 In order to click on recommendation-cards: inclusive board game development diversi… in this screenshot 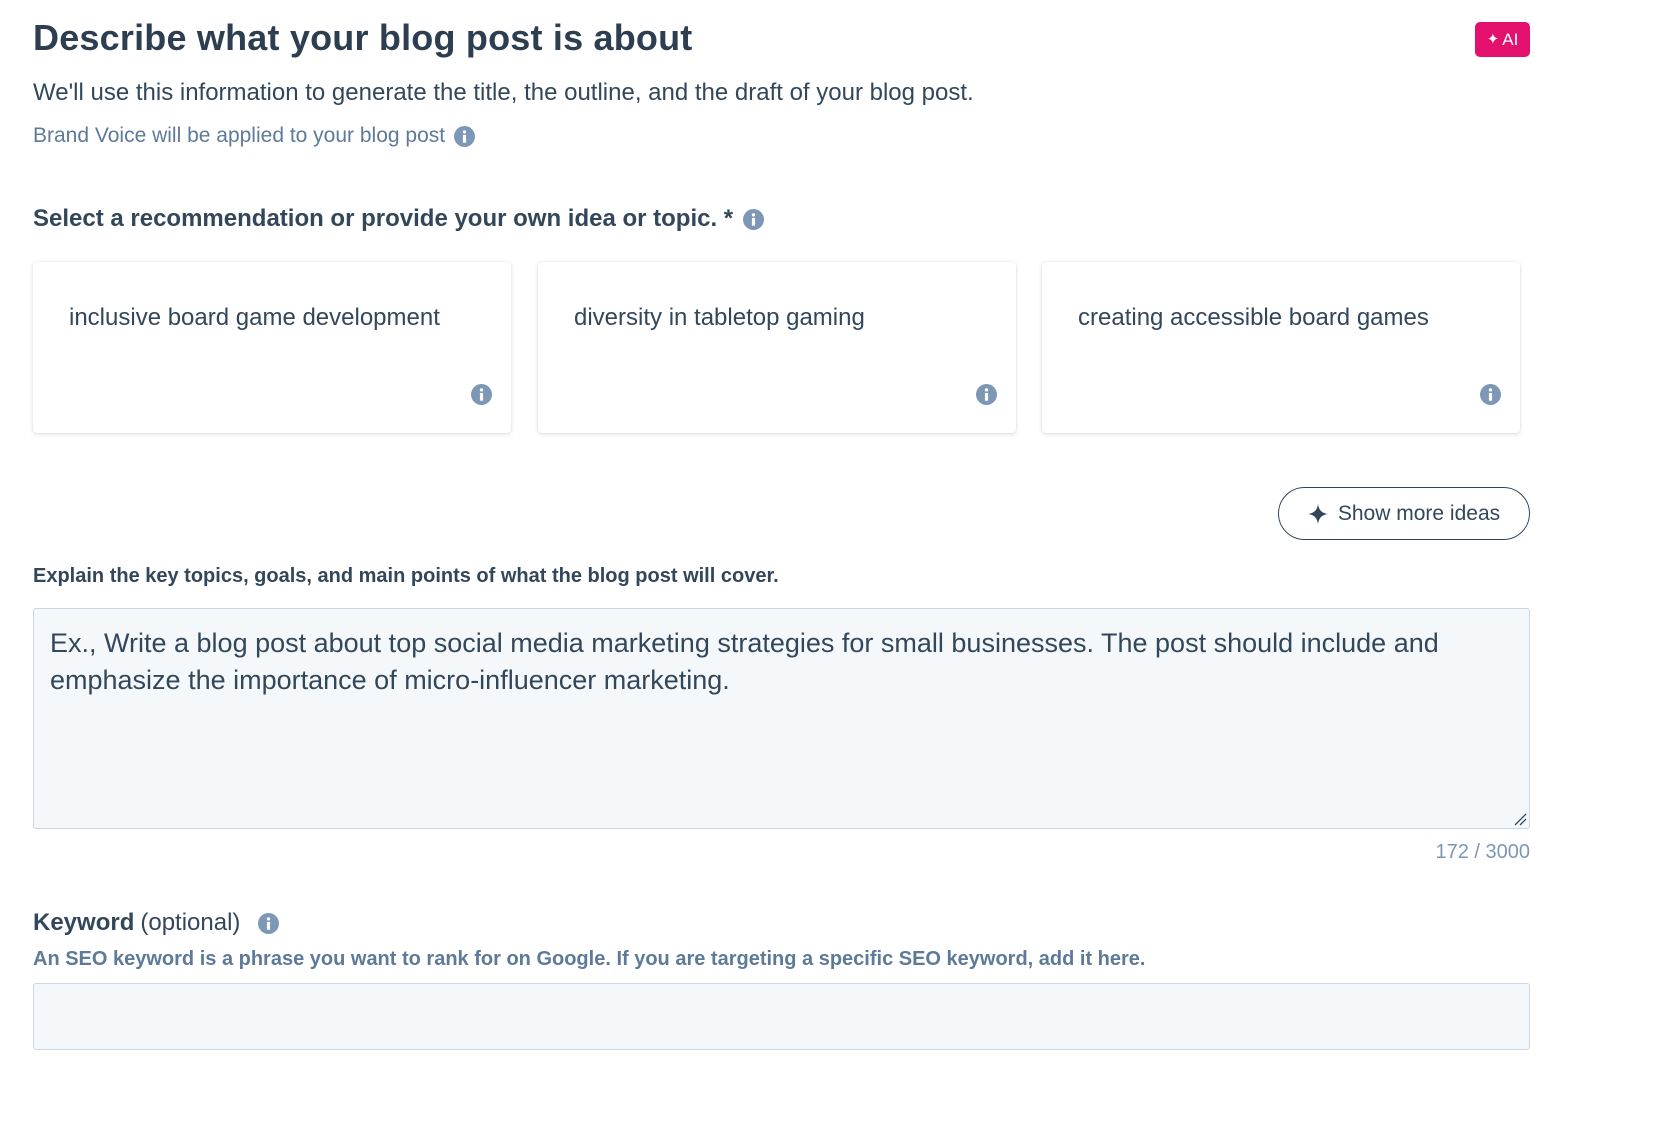, I will do `click(776, 347)`.